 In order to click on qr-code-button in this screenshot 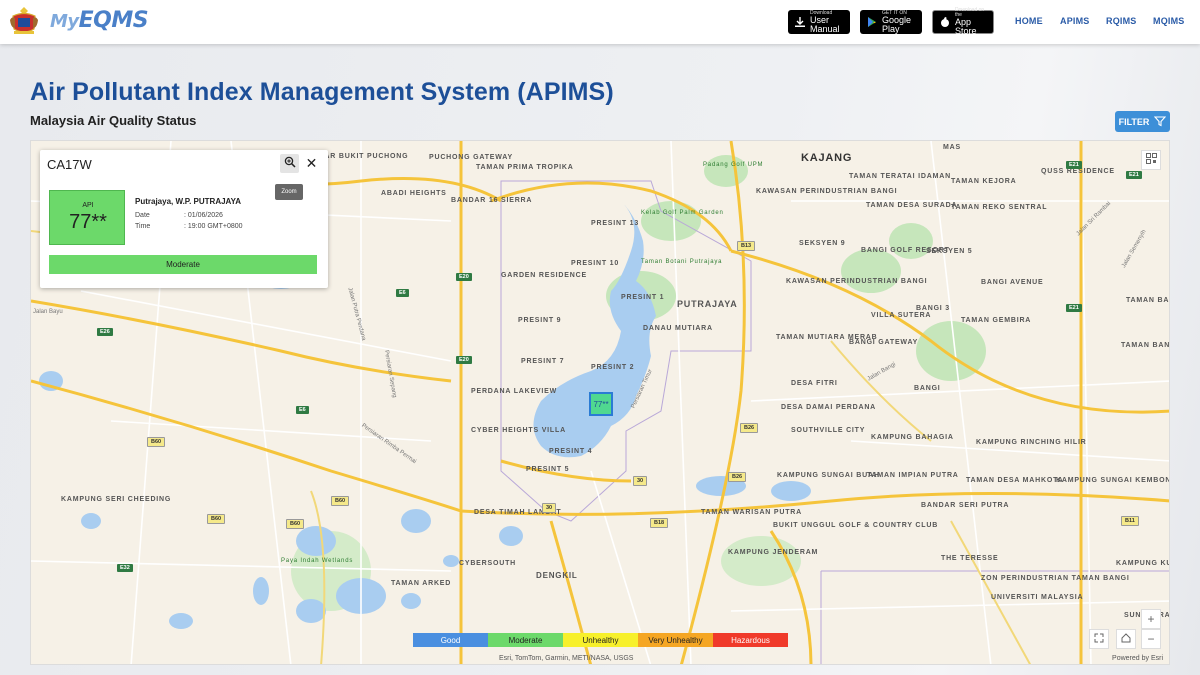, I will do `click(1151, 160)`.